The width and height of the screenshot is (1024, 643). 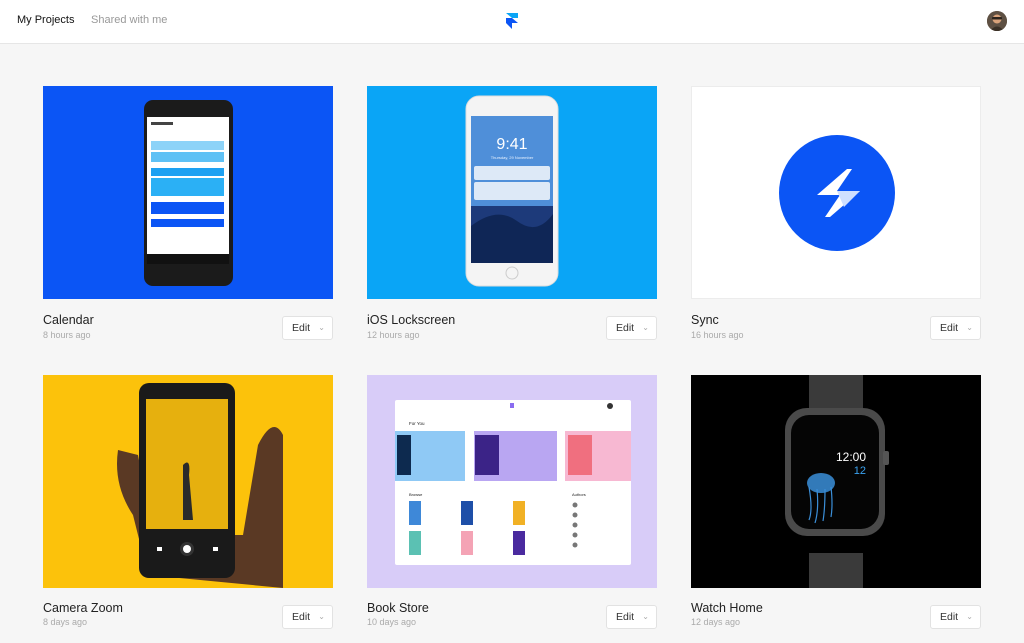 I want to click on framer-logo-icon, so click(x=512, y=21).